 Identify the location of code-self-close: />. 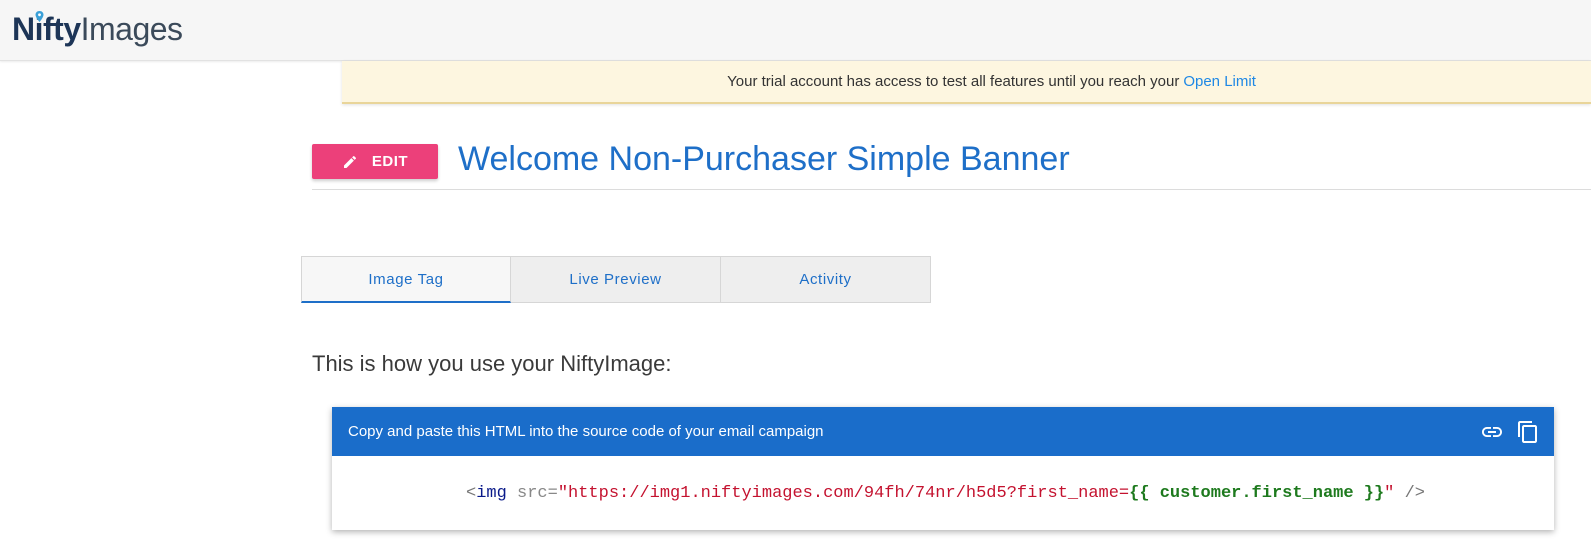
(1409, 493).